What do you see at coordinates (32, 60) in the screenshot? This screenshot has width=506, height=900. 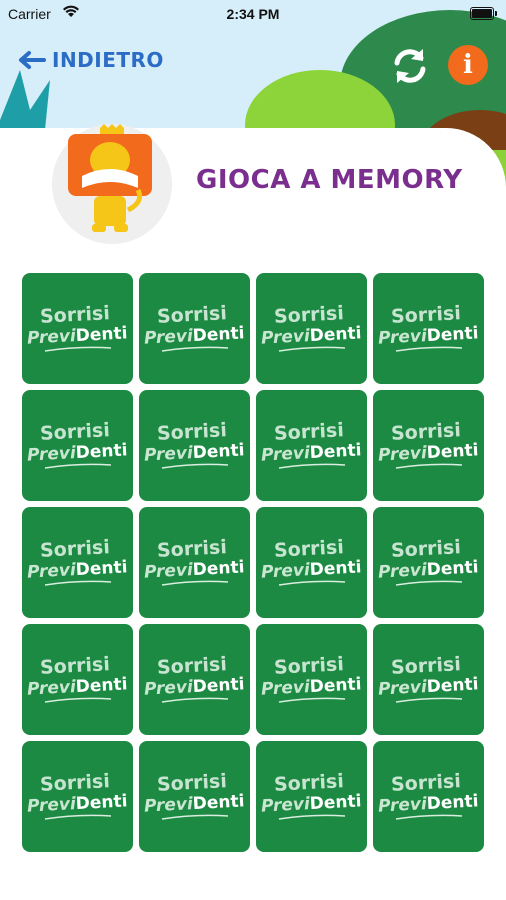 I see `arrow-left-icon` at bounding box center [32, 60].